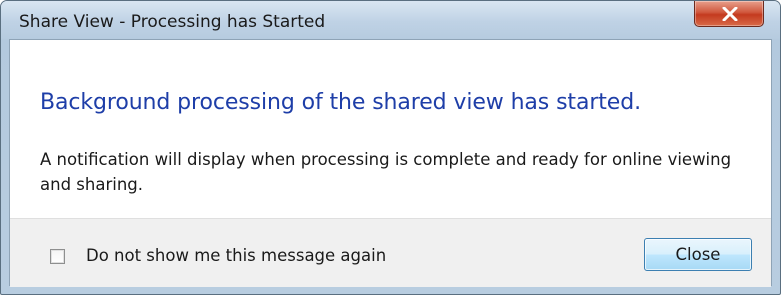 This screenshot has height=295, width=781. Describe the element at coordinates (57, 256) in the screenshot. I see `dont-show-again-checkbox` at that location.